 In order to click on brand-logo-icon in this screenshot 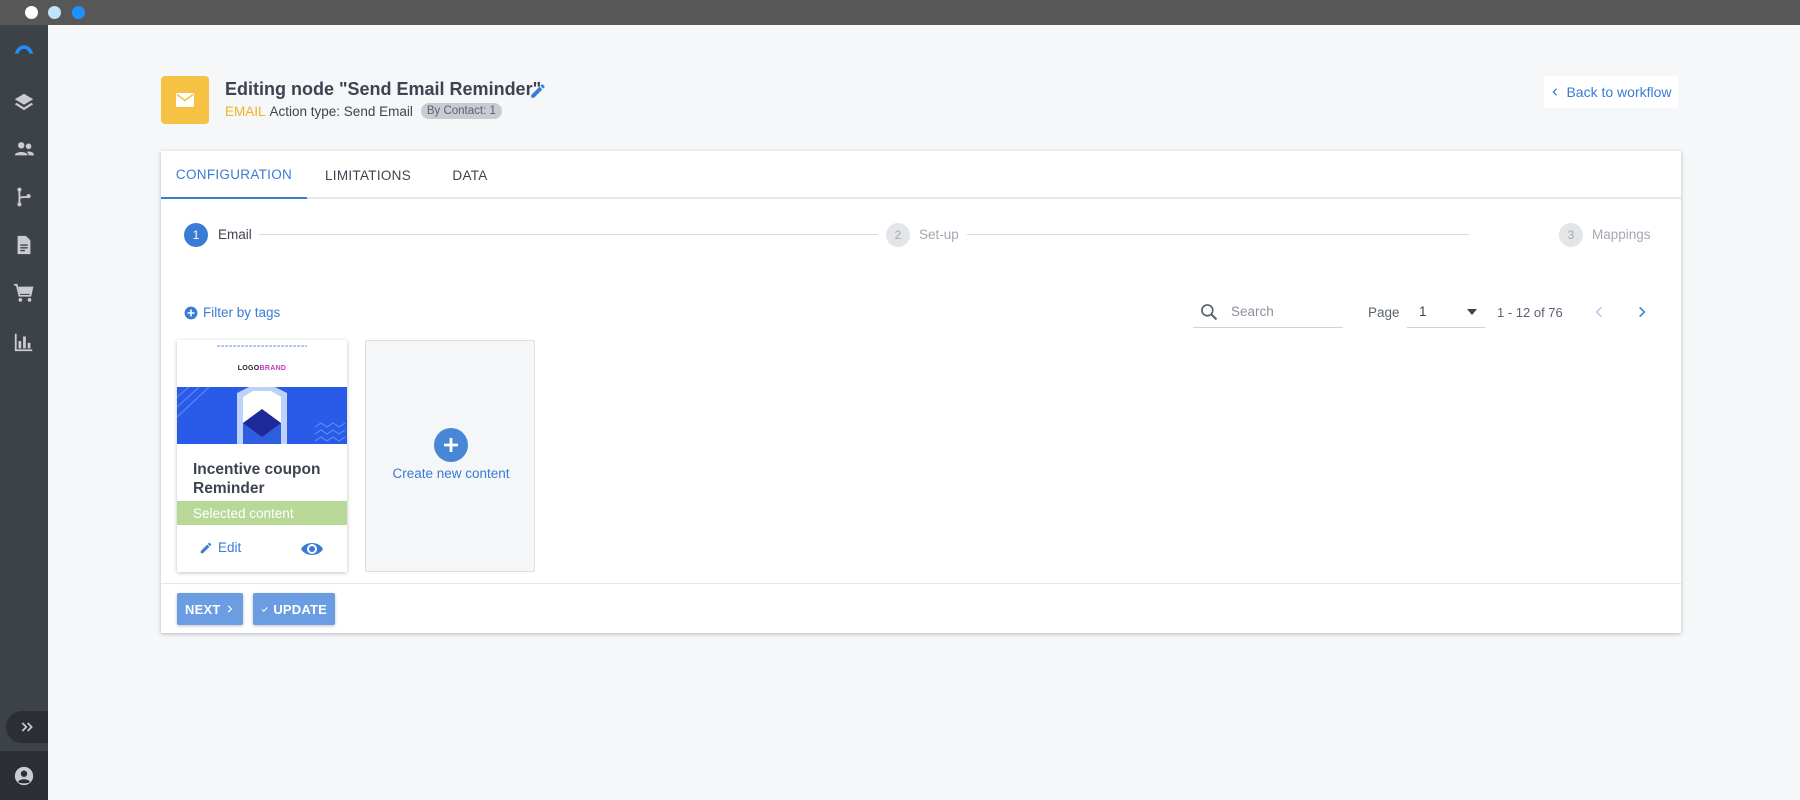, I will do `click(24, 49)`.